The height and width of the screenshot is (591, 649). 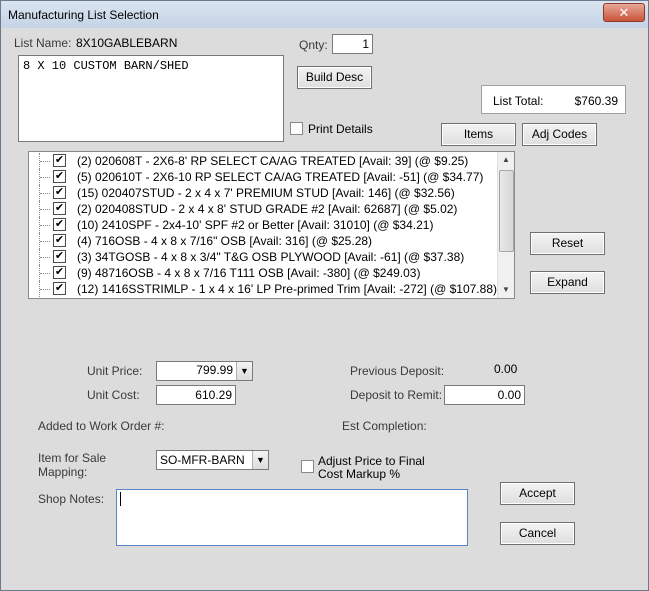 I want to click on print-details-checkbox, so click(x=296, y=128).